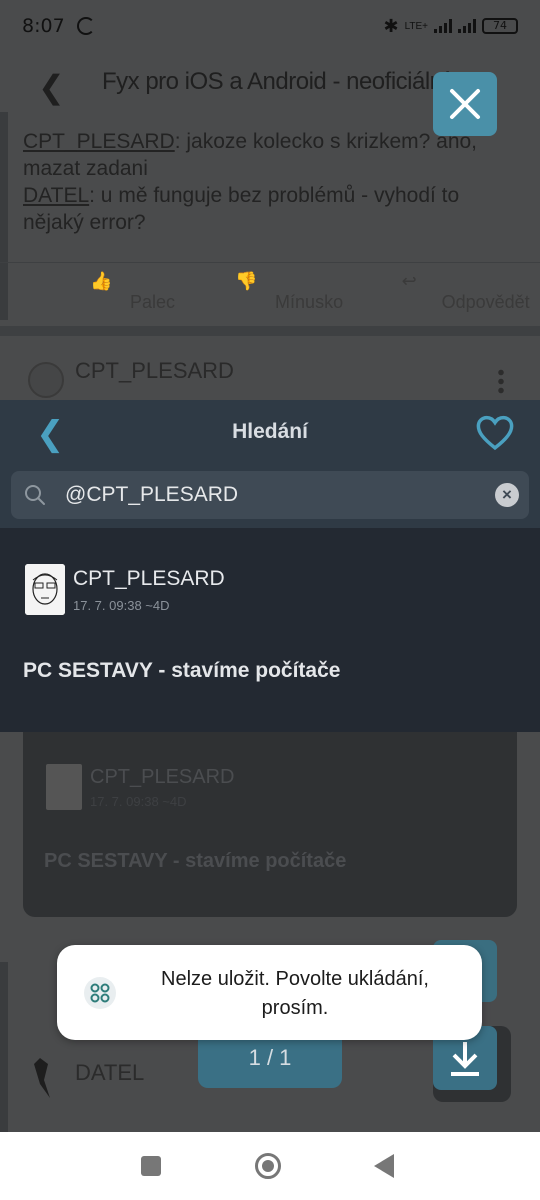 The height and width of the screenshot is (1200, 540). What do you see at coordinates (443, 26) in the screenshot?
I see `signal-icon` at bounding box center [443, 26].